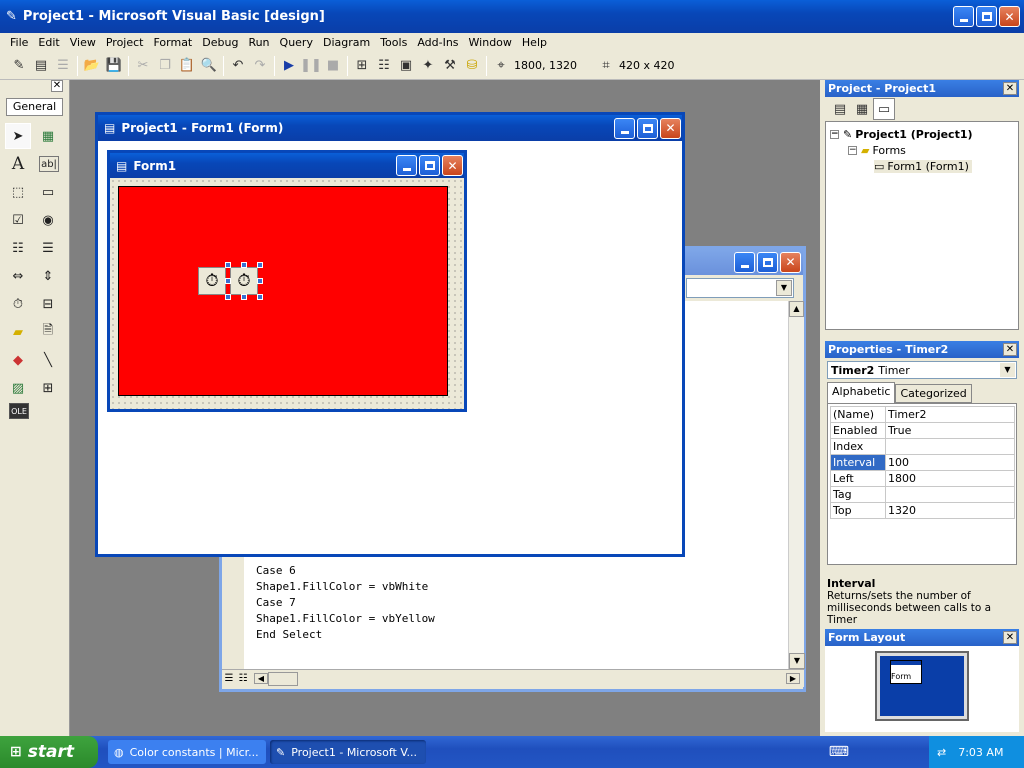  What do you see at coordinates (793, 678) in the screenshot?
I see `scroll-right-icon: ▶` at bounding box center [793, 678].